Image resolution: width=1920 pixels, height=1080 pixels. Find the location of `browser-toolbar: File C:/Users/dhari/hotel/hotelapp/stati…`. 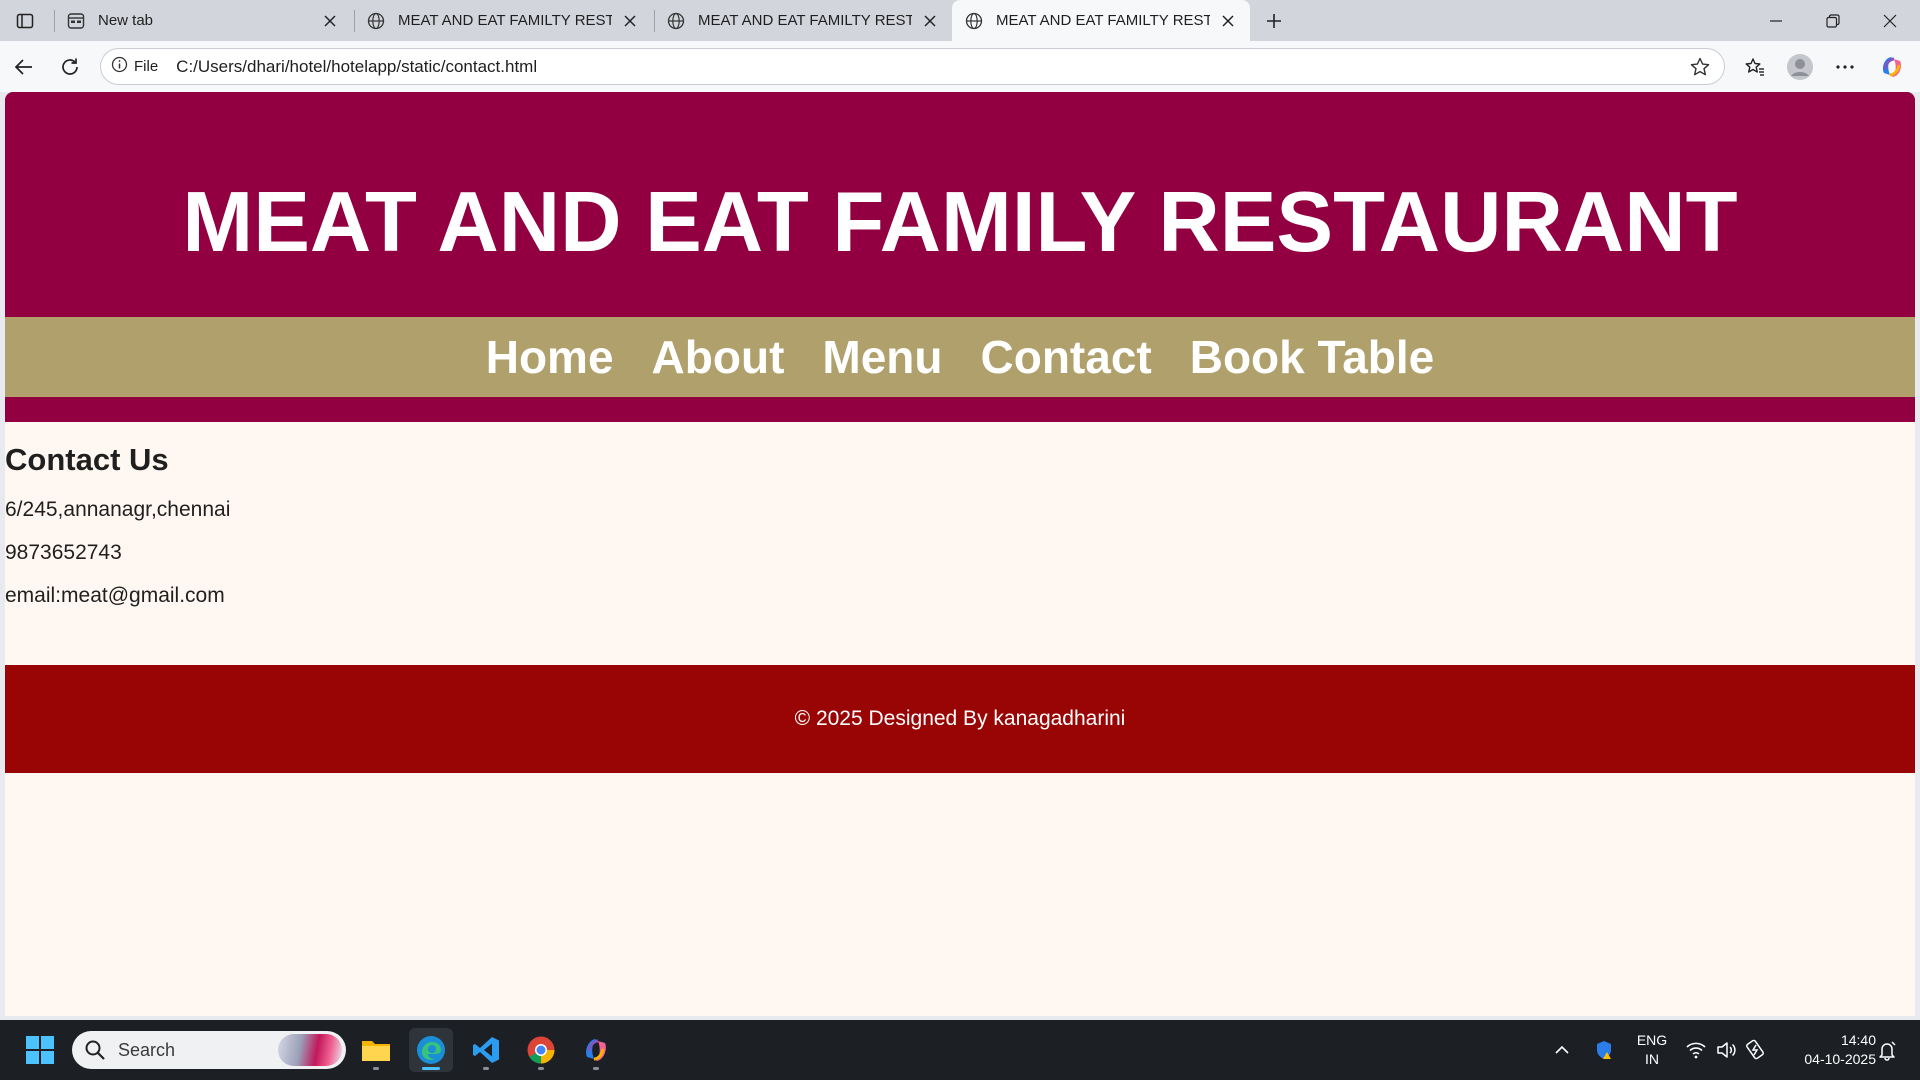

browser-toolbar: File C:/Users/dhari/hotel/hotelapp/stati… is located at coordinates (960, 66).